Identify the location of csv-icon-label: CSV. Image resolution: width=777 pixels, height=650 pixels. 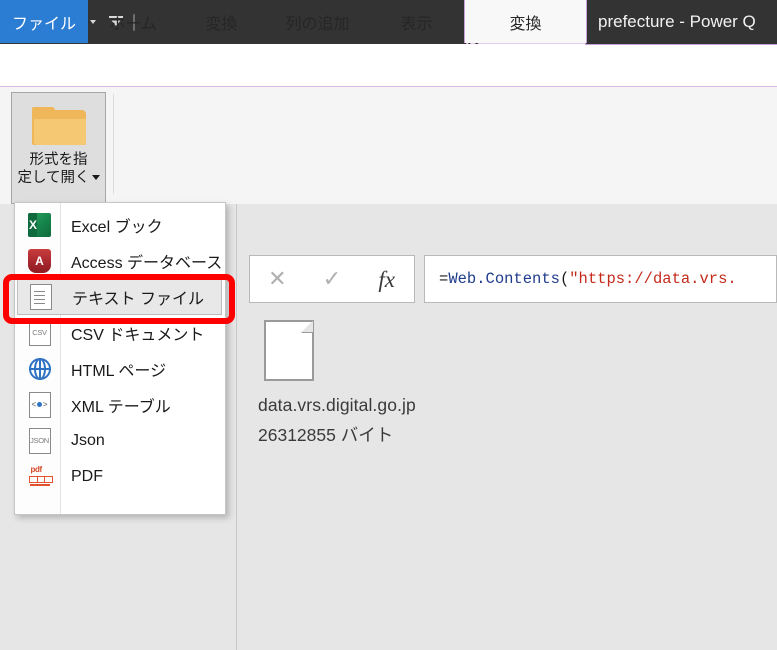
(39, 333).